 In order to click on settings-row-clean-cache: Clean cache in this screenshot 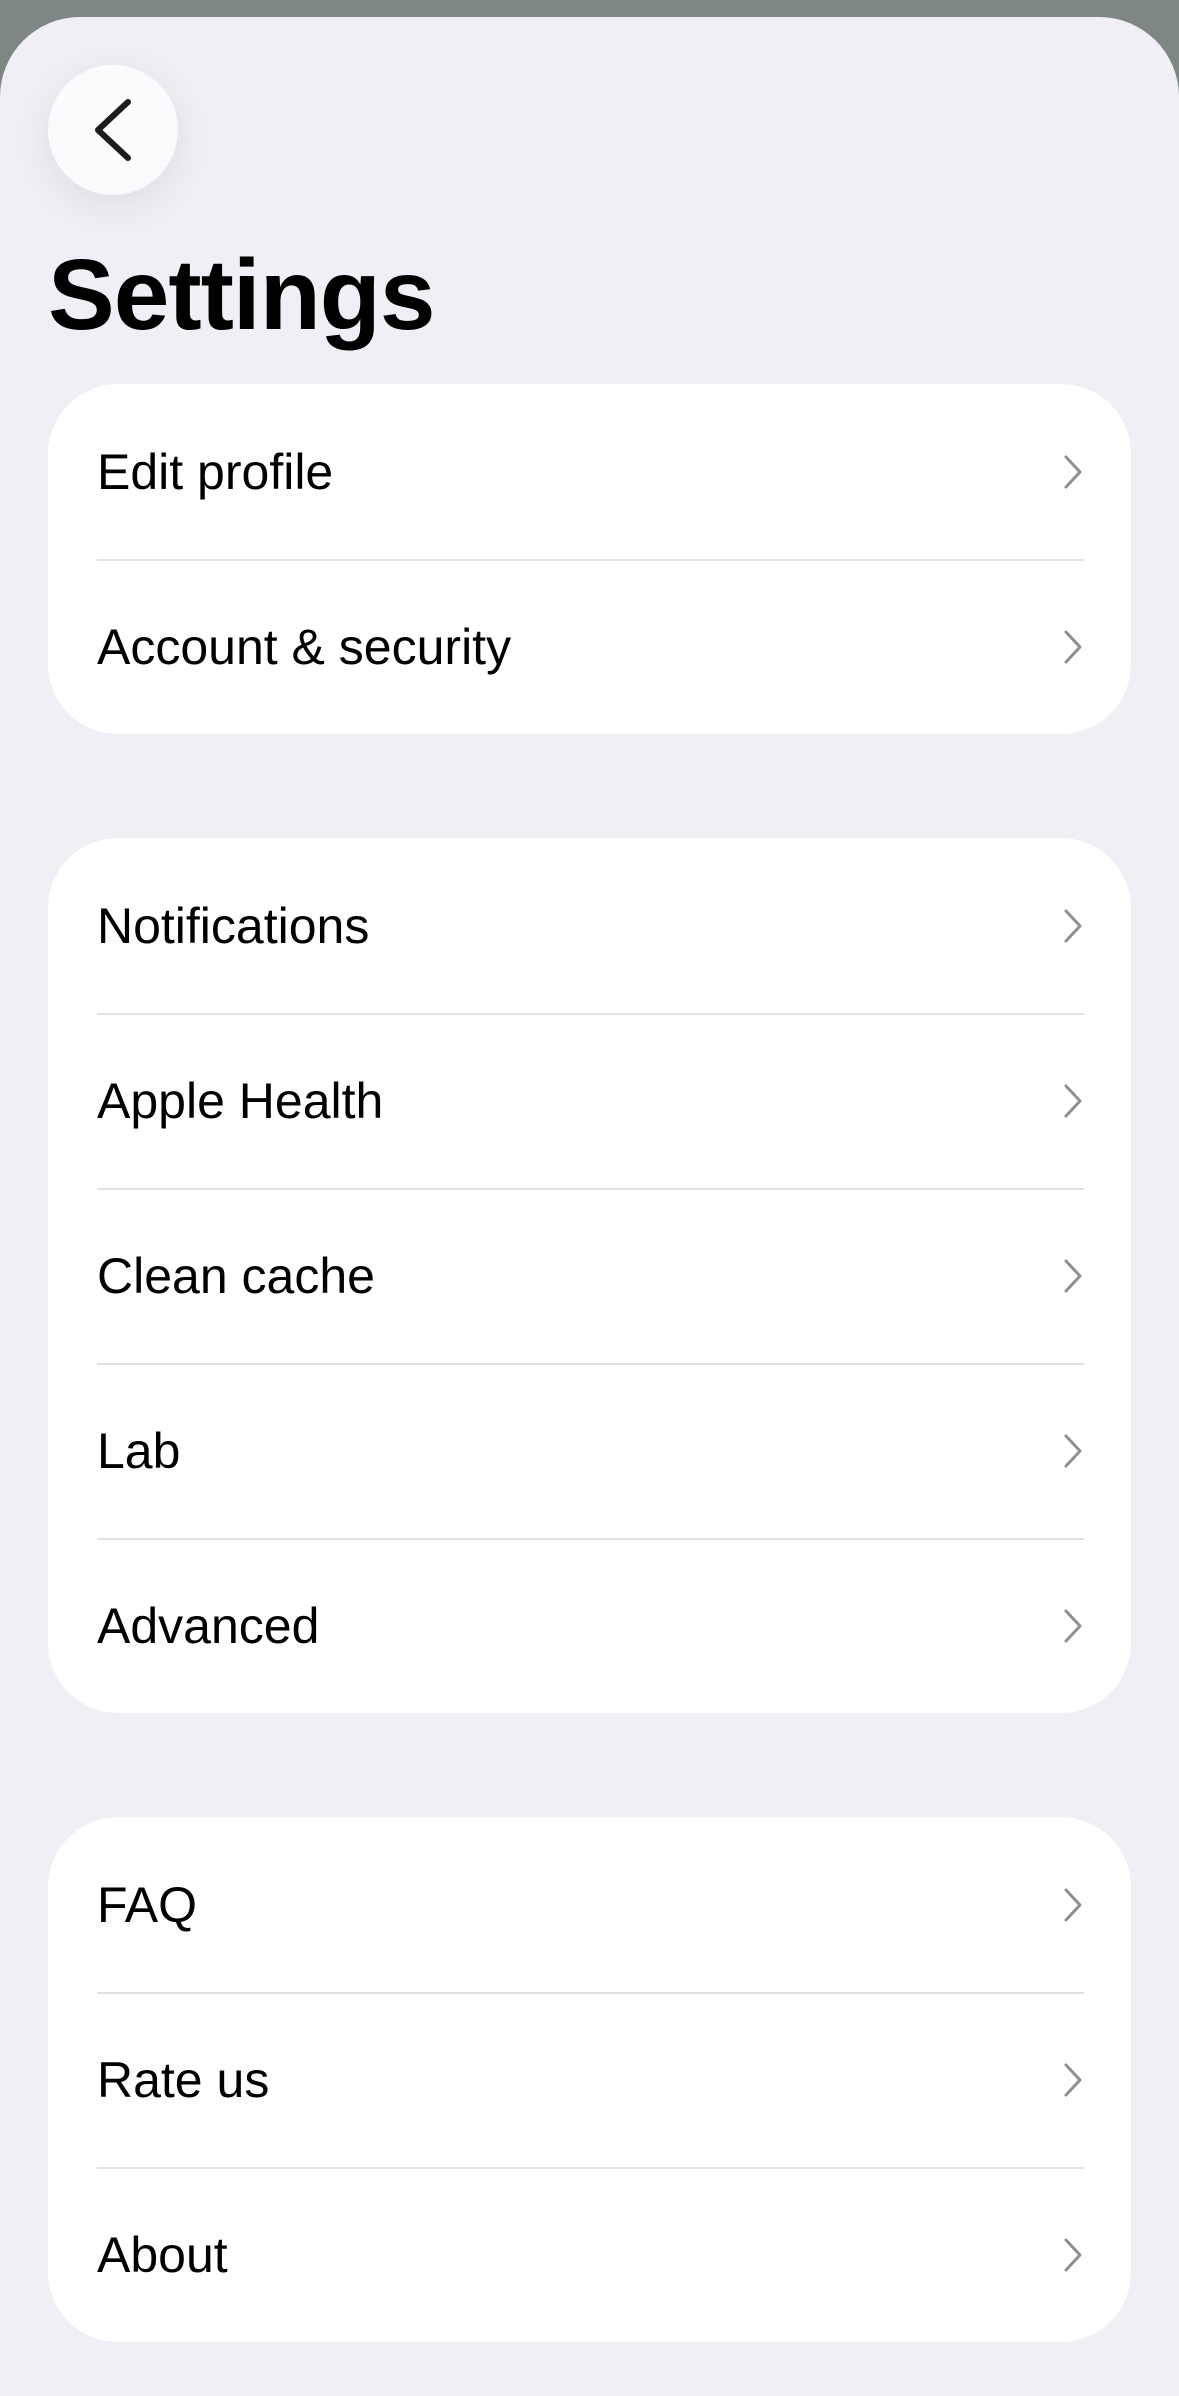, I will do `click(589, 1275)`.